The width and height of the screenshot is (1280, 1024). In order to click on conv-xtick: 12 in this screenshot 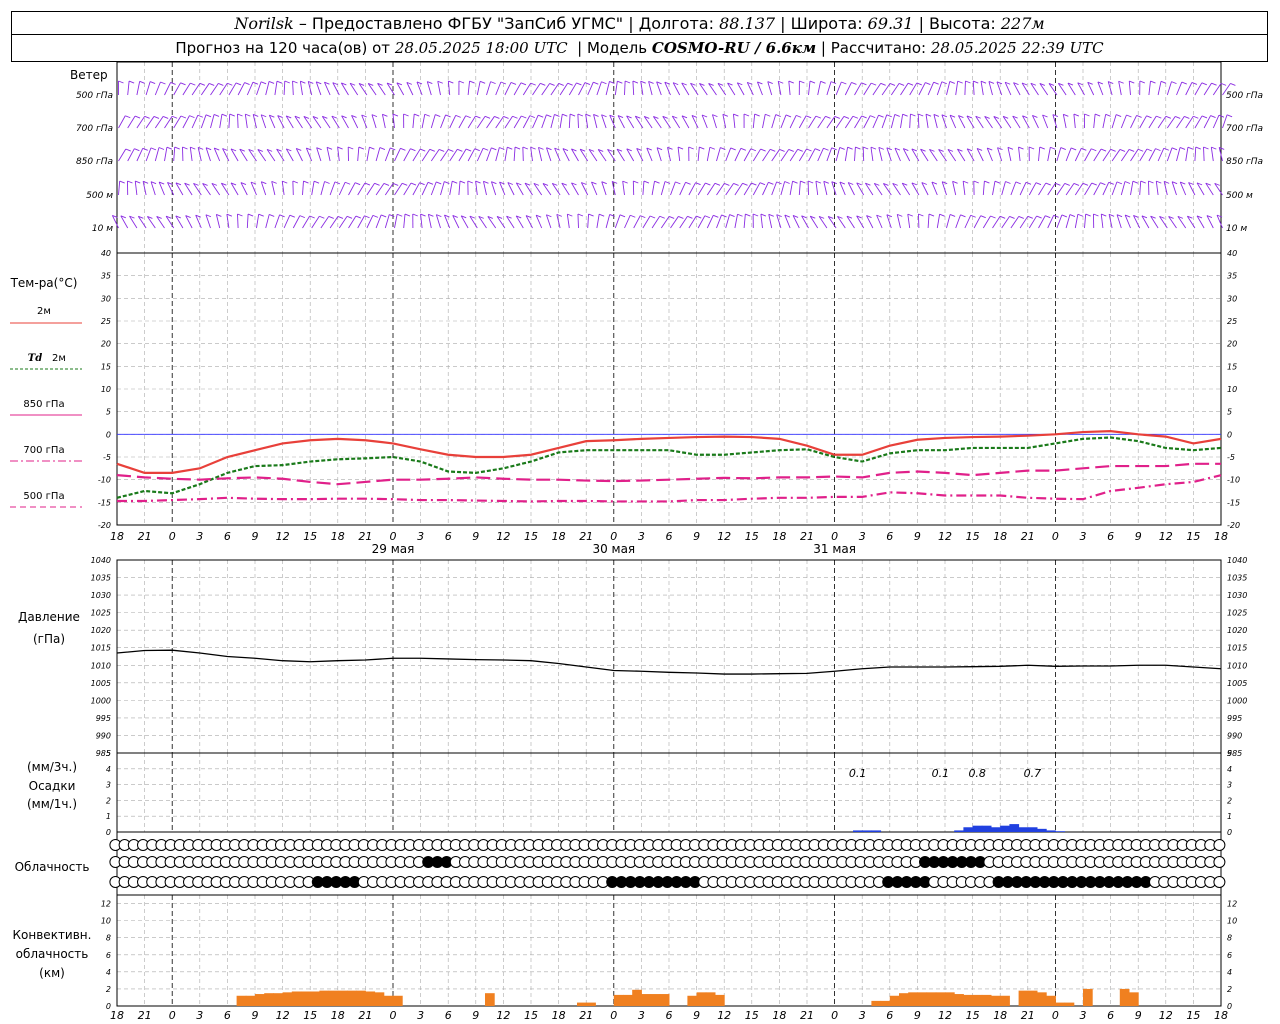, I will do `click(503, 1015)`.